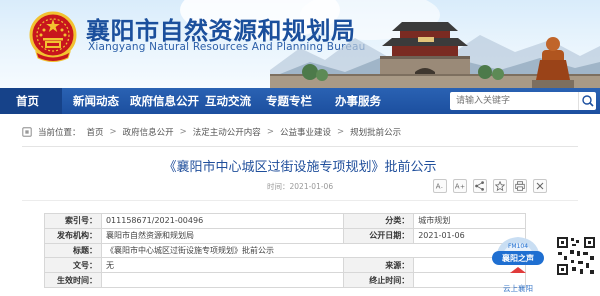  I want to click on main-nav: 首页 新闻动态 政府信息公开 互动交流 专题专栏 办事服务, so click(300, 101).